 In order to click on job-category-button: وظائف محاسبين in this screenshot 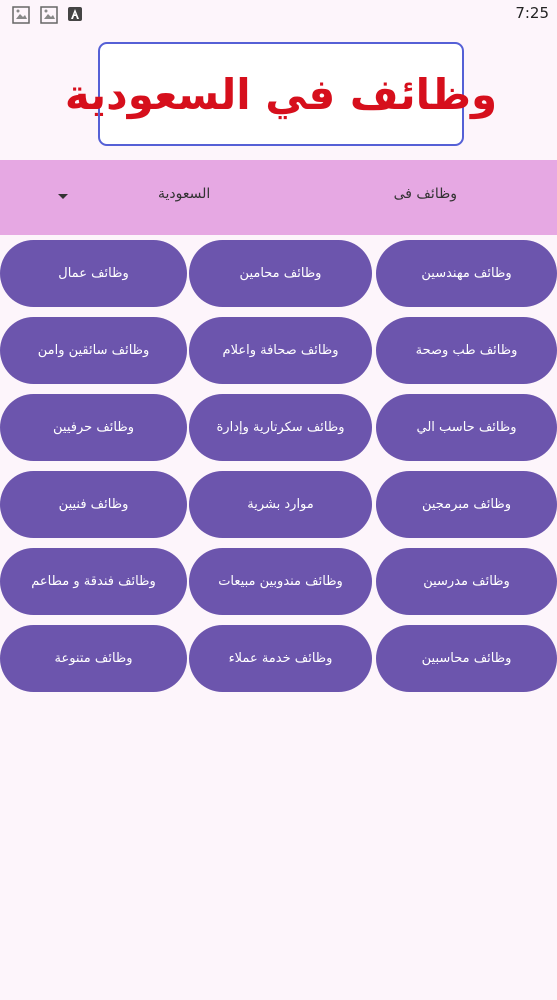, I will do `click(466, 658)`.